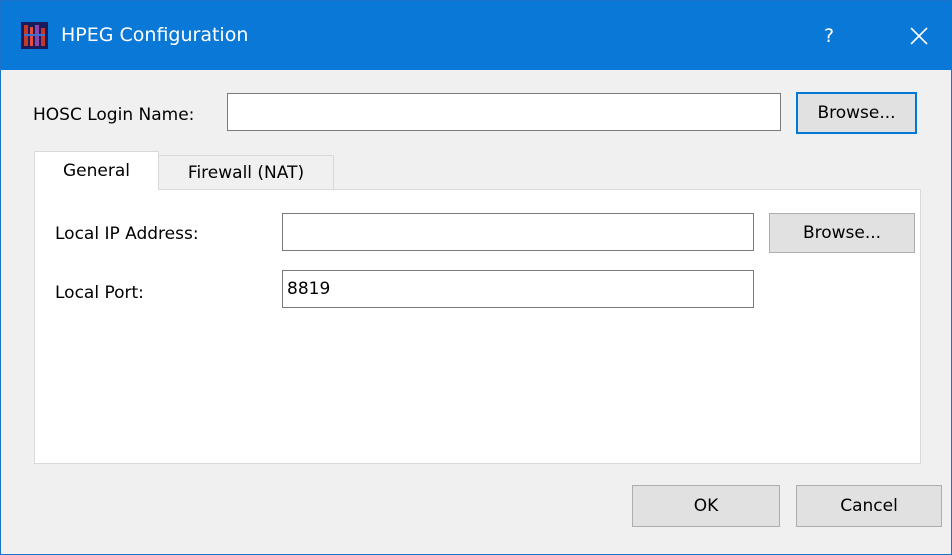 Image resolution: width=952 pixels, height=555 pixels. Describe the element at coordinates (518, 232) in the screenshot. I see `local-ip-input` at that location.